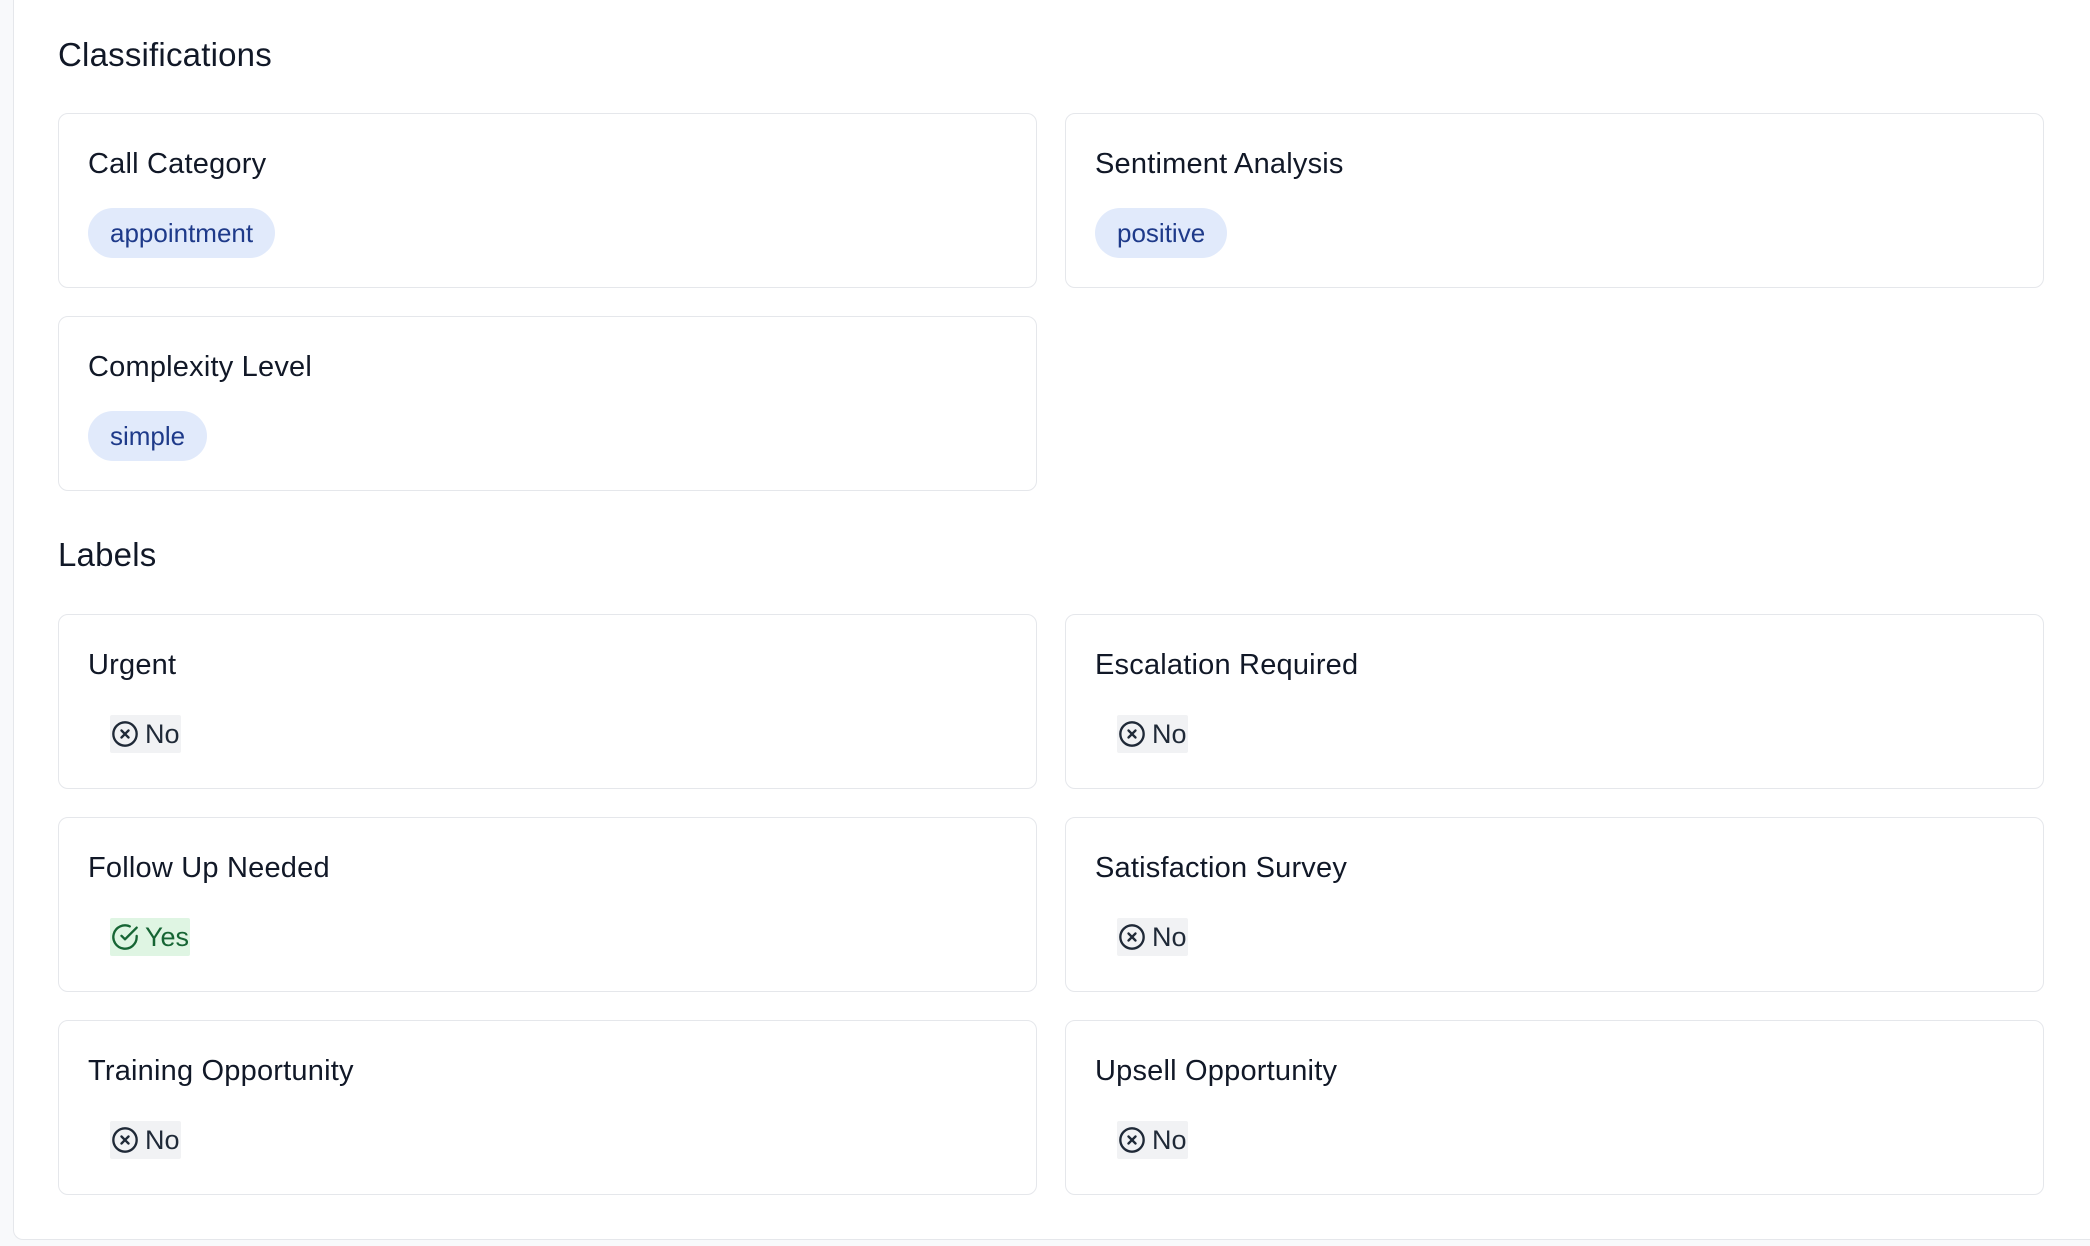  Describe the element at coordinates (162, 733) in the screenshot. I see `urgent-value: No` at that location.